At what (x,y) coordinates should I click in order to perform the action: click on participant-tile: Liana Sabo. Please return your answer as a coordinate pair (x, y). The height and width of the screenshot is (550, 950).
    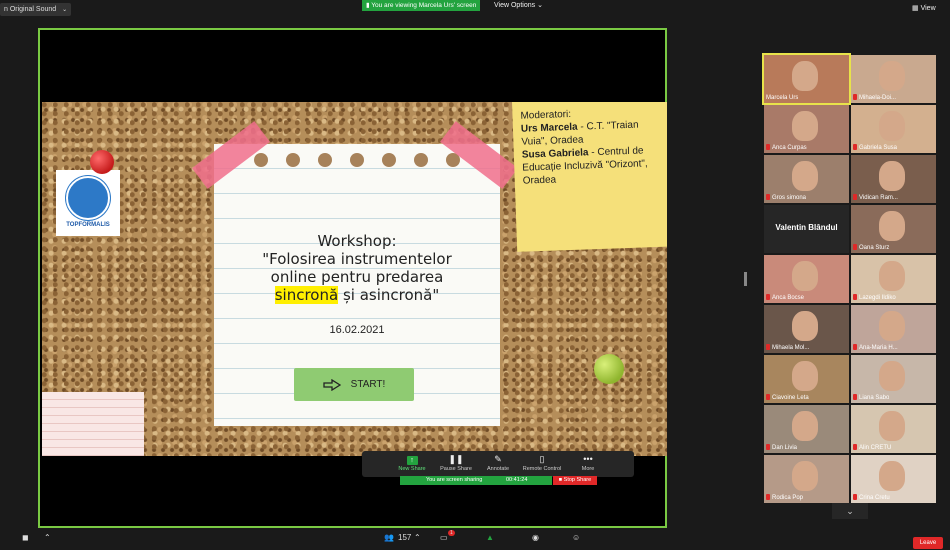
    Looking at the image, I should click on (893, 379).